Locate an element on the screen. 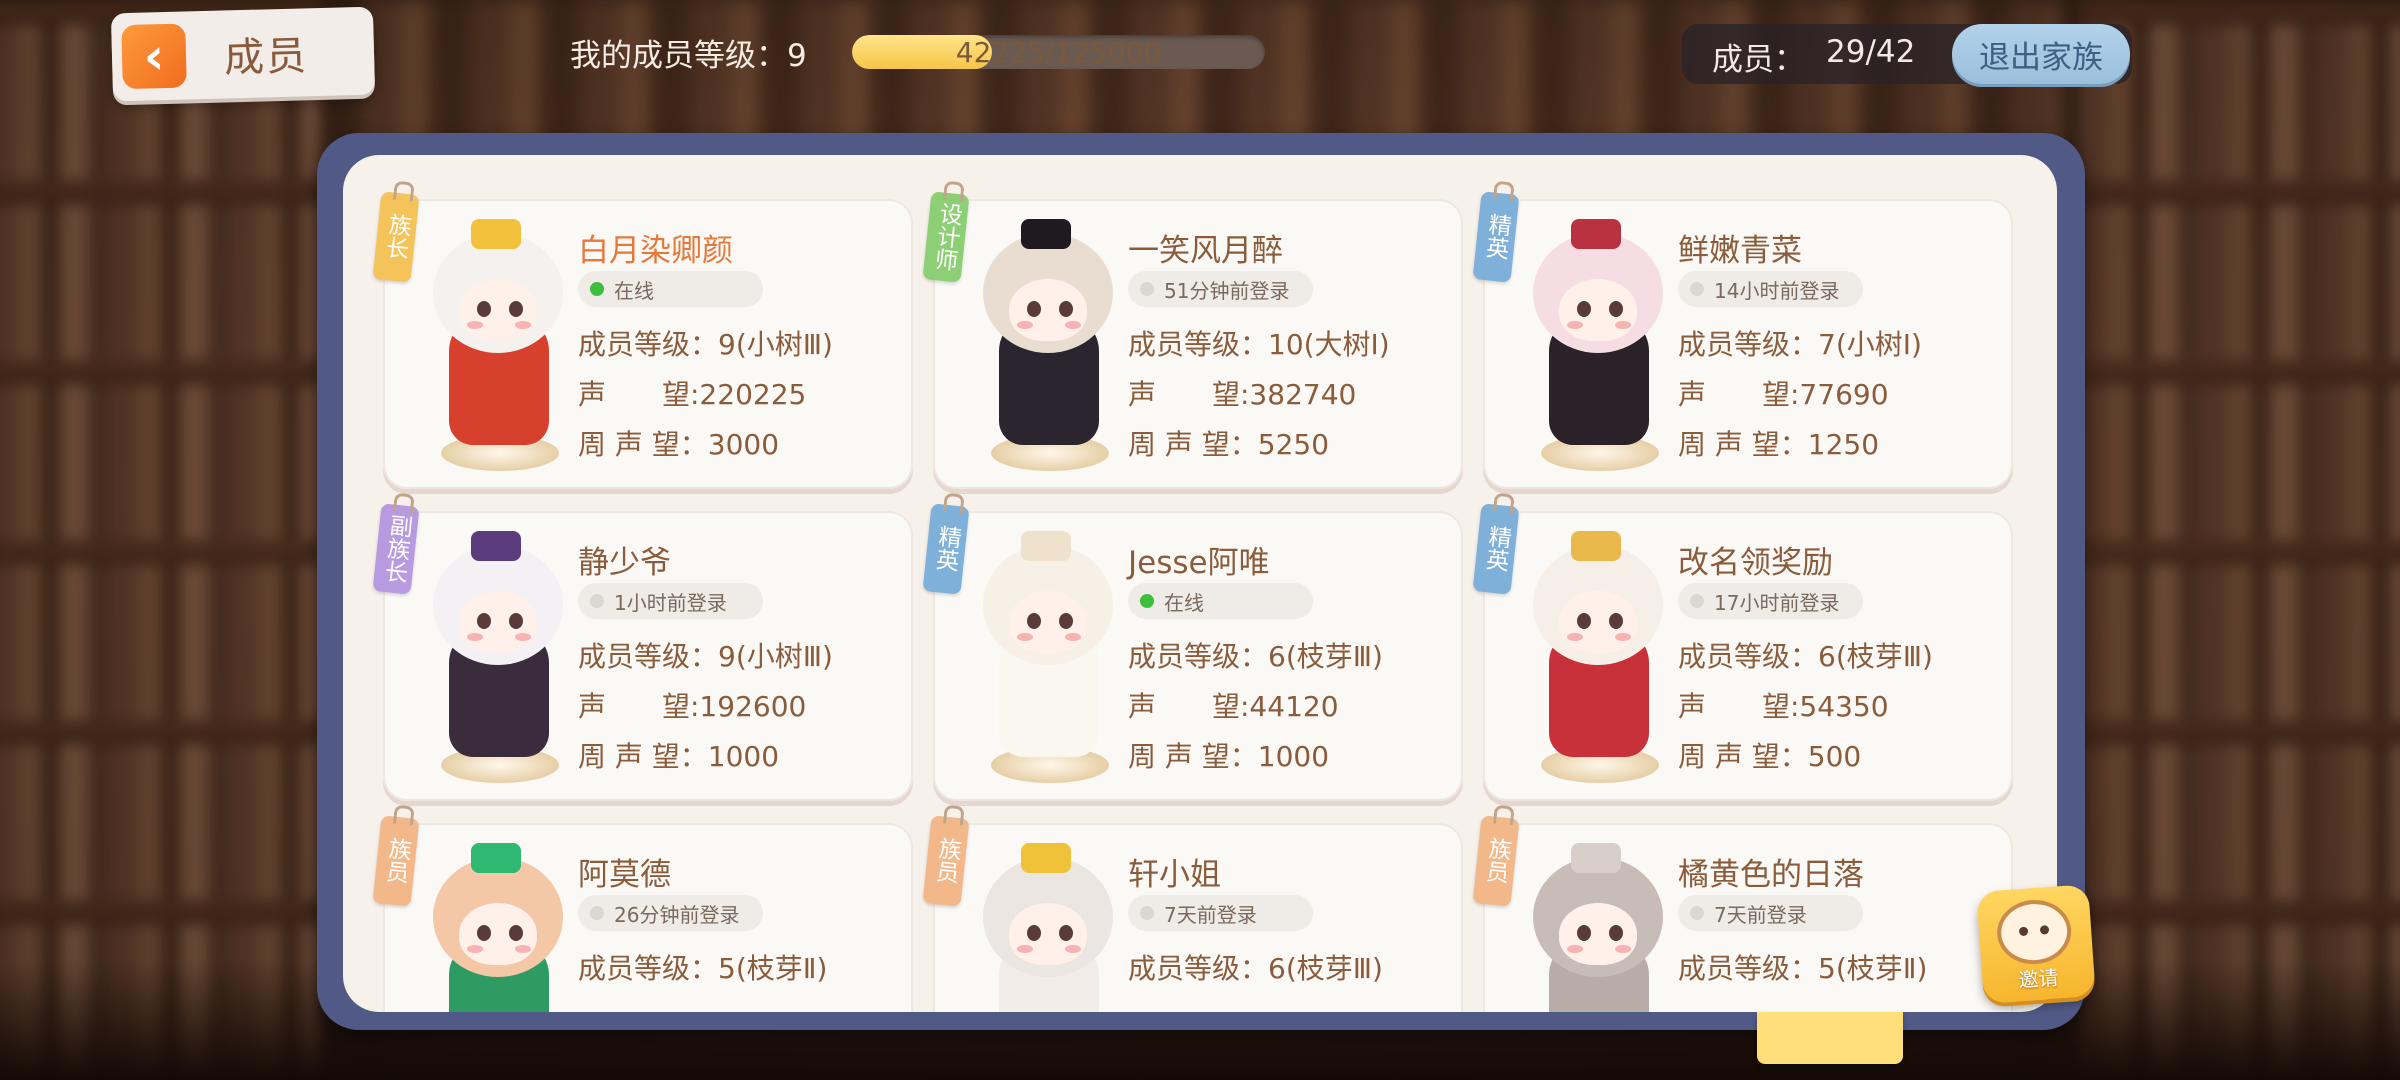  member-name: 阿莫德 is located at coordinates (624, 875).